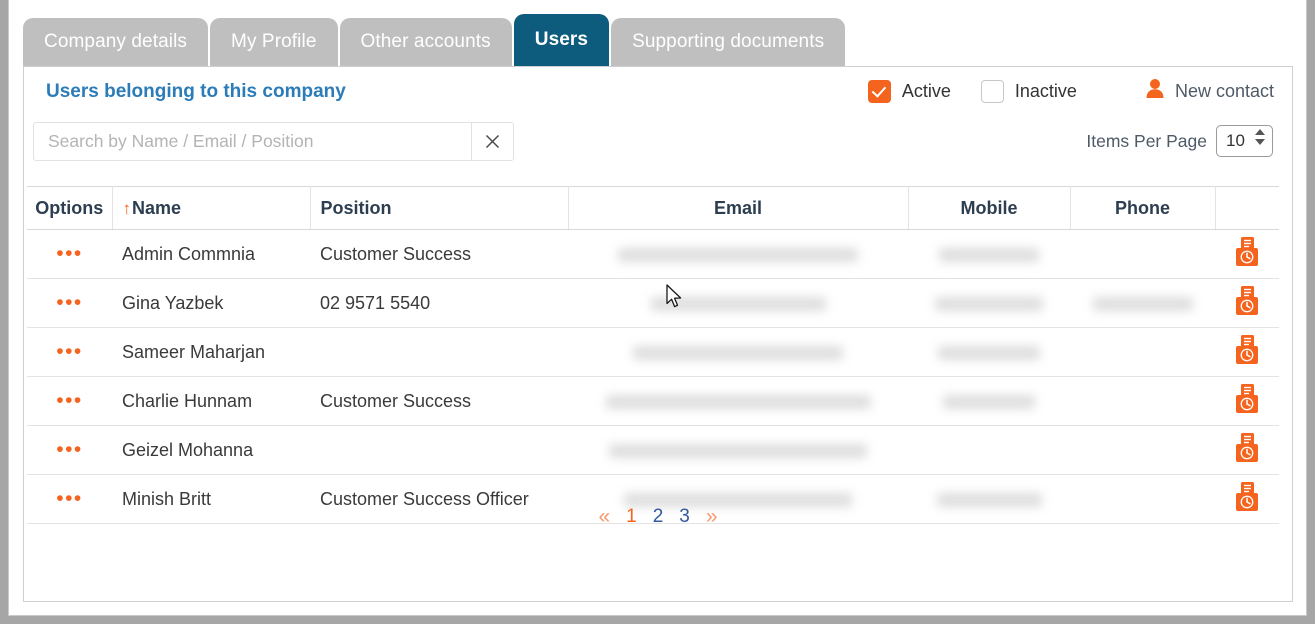 This screenshot has height=624, width=1315. Describe the element at coordinates (252, 141) in the screenshot. I see `search-input` at that location.